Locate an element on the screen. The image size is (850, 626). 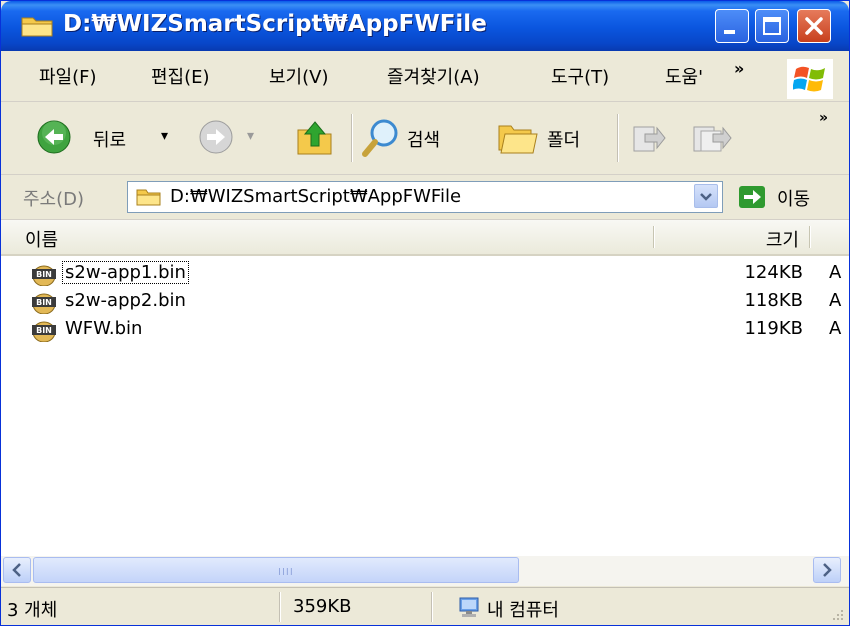
column-header-bar: 이름 크기 is located at coordinates (425, 238).